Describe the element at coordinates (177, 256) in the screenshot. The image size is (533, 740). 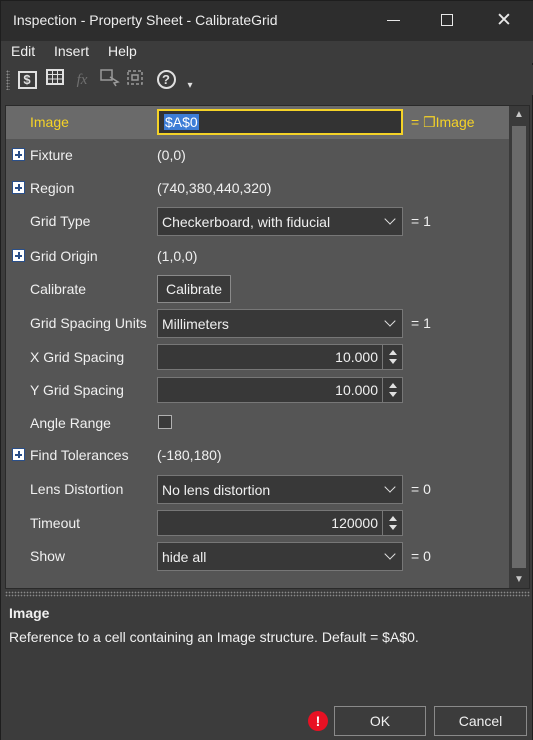
I see `property-value: (1,0,0)` at that location.